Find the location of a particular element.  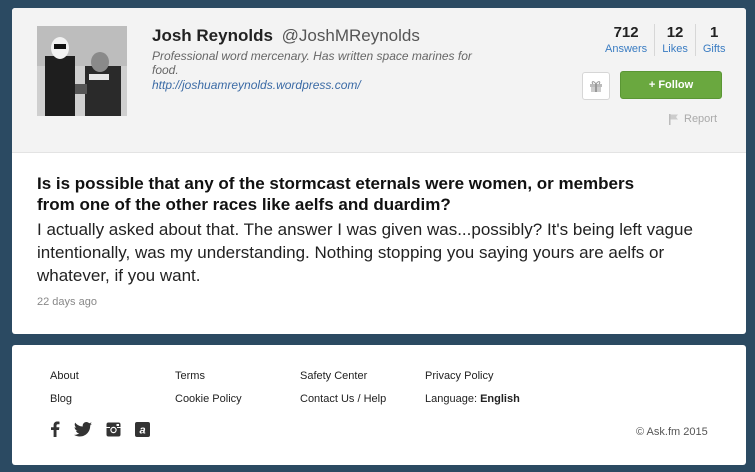

stat-likes-value: 12 is located at coordinates (675, 32).